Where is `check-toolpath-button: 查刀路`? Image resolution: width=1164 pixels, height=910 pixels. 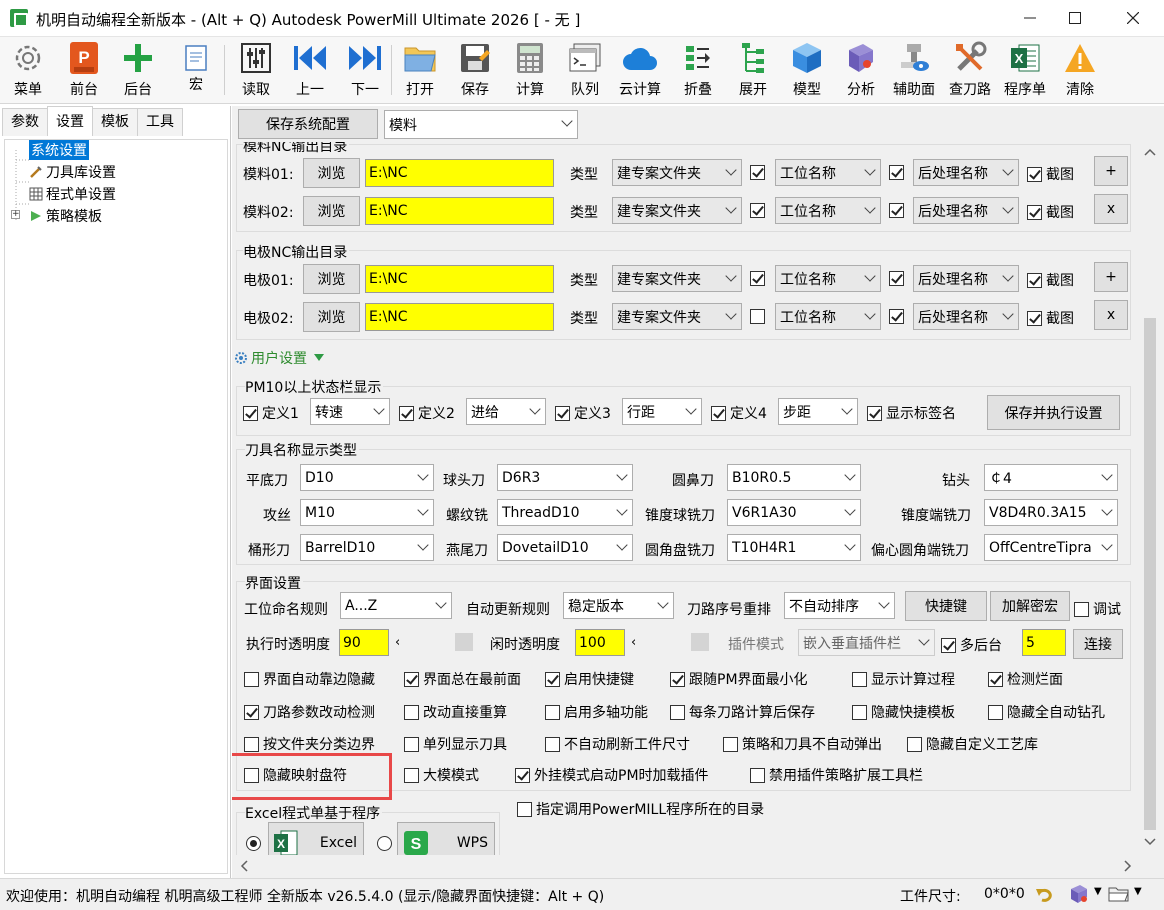 check-toolpath-button: 查刀路 is located at coordinates (970, 70).